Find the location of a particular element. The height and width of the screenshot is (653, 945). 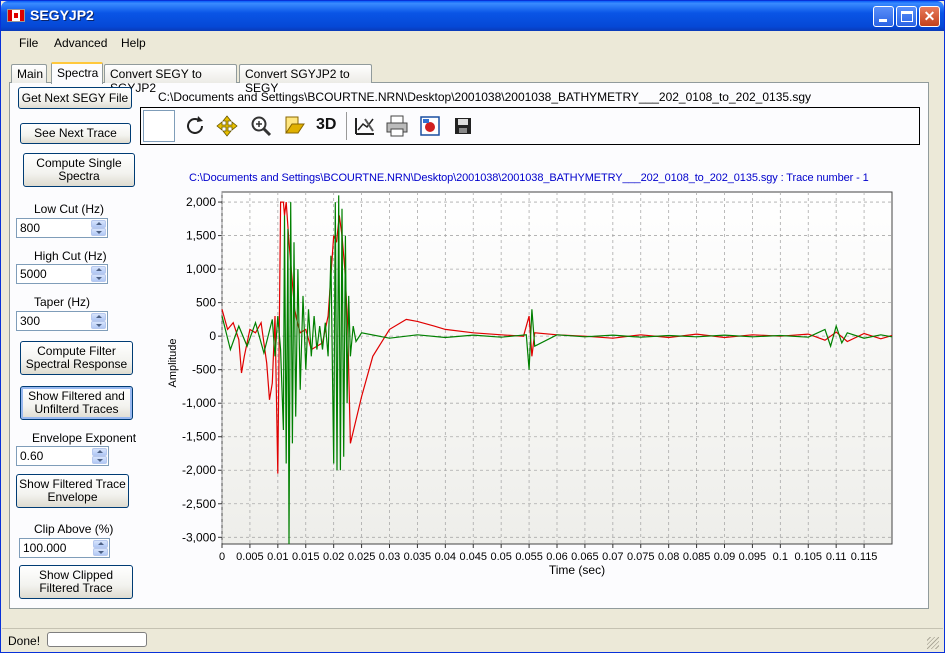

x-tick-label: 0.01 is located at coordinates (277, 557).